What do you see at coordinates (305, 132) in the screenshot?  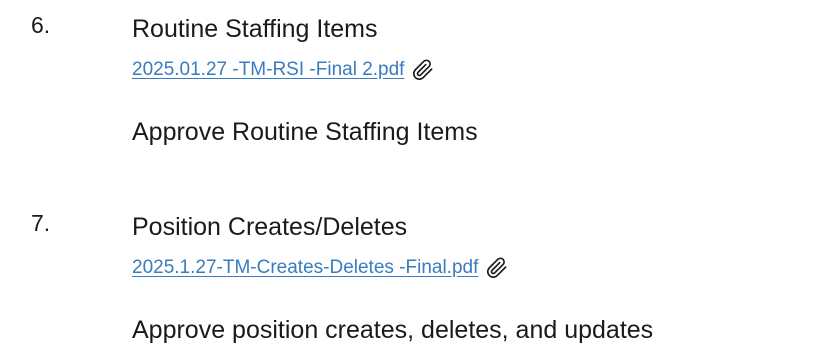 I see `item-motion: Approve Routine Staffing Items` at bounding box center [305, 132].